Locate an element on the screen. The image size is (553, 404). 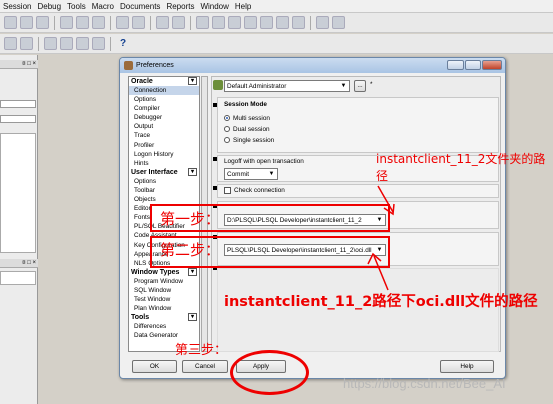
annotation-arrows is located at coordinates (381, 238).